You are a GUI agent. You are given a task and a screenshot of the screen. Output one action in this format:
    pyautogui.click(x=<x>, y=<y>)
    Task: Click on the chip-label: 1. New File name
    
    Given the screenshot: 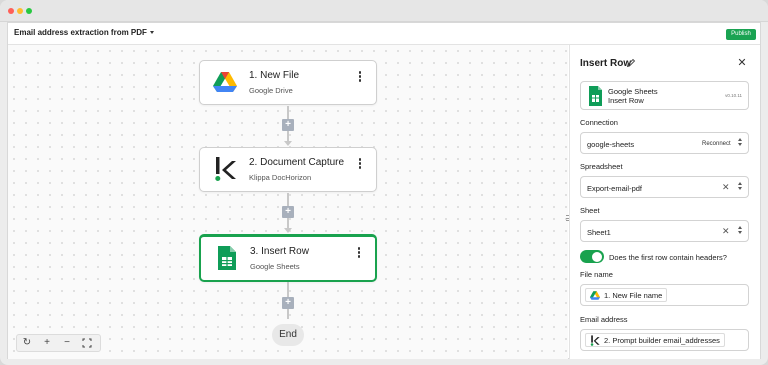 What is the action you would take?
    pyautogui.click(x=633, y=295)
    